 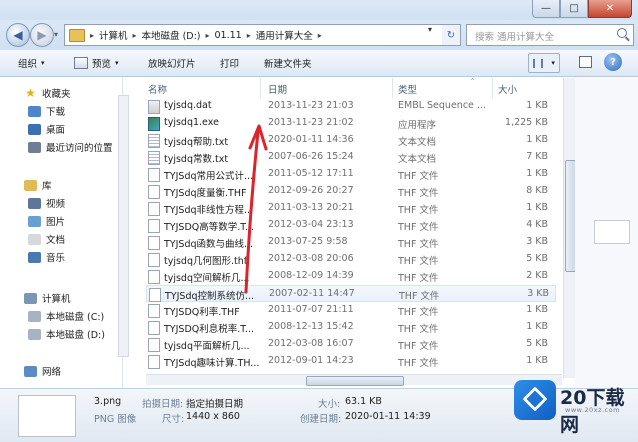 What do you see at coordinates (214, 403) in the screenshot?
I see `details-shot-date-value: 指定拍摄日期` at bounding box center [214, 403].